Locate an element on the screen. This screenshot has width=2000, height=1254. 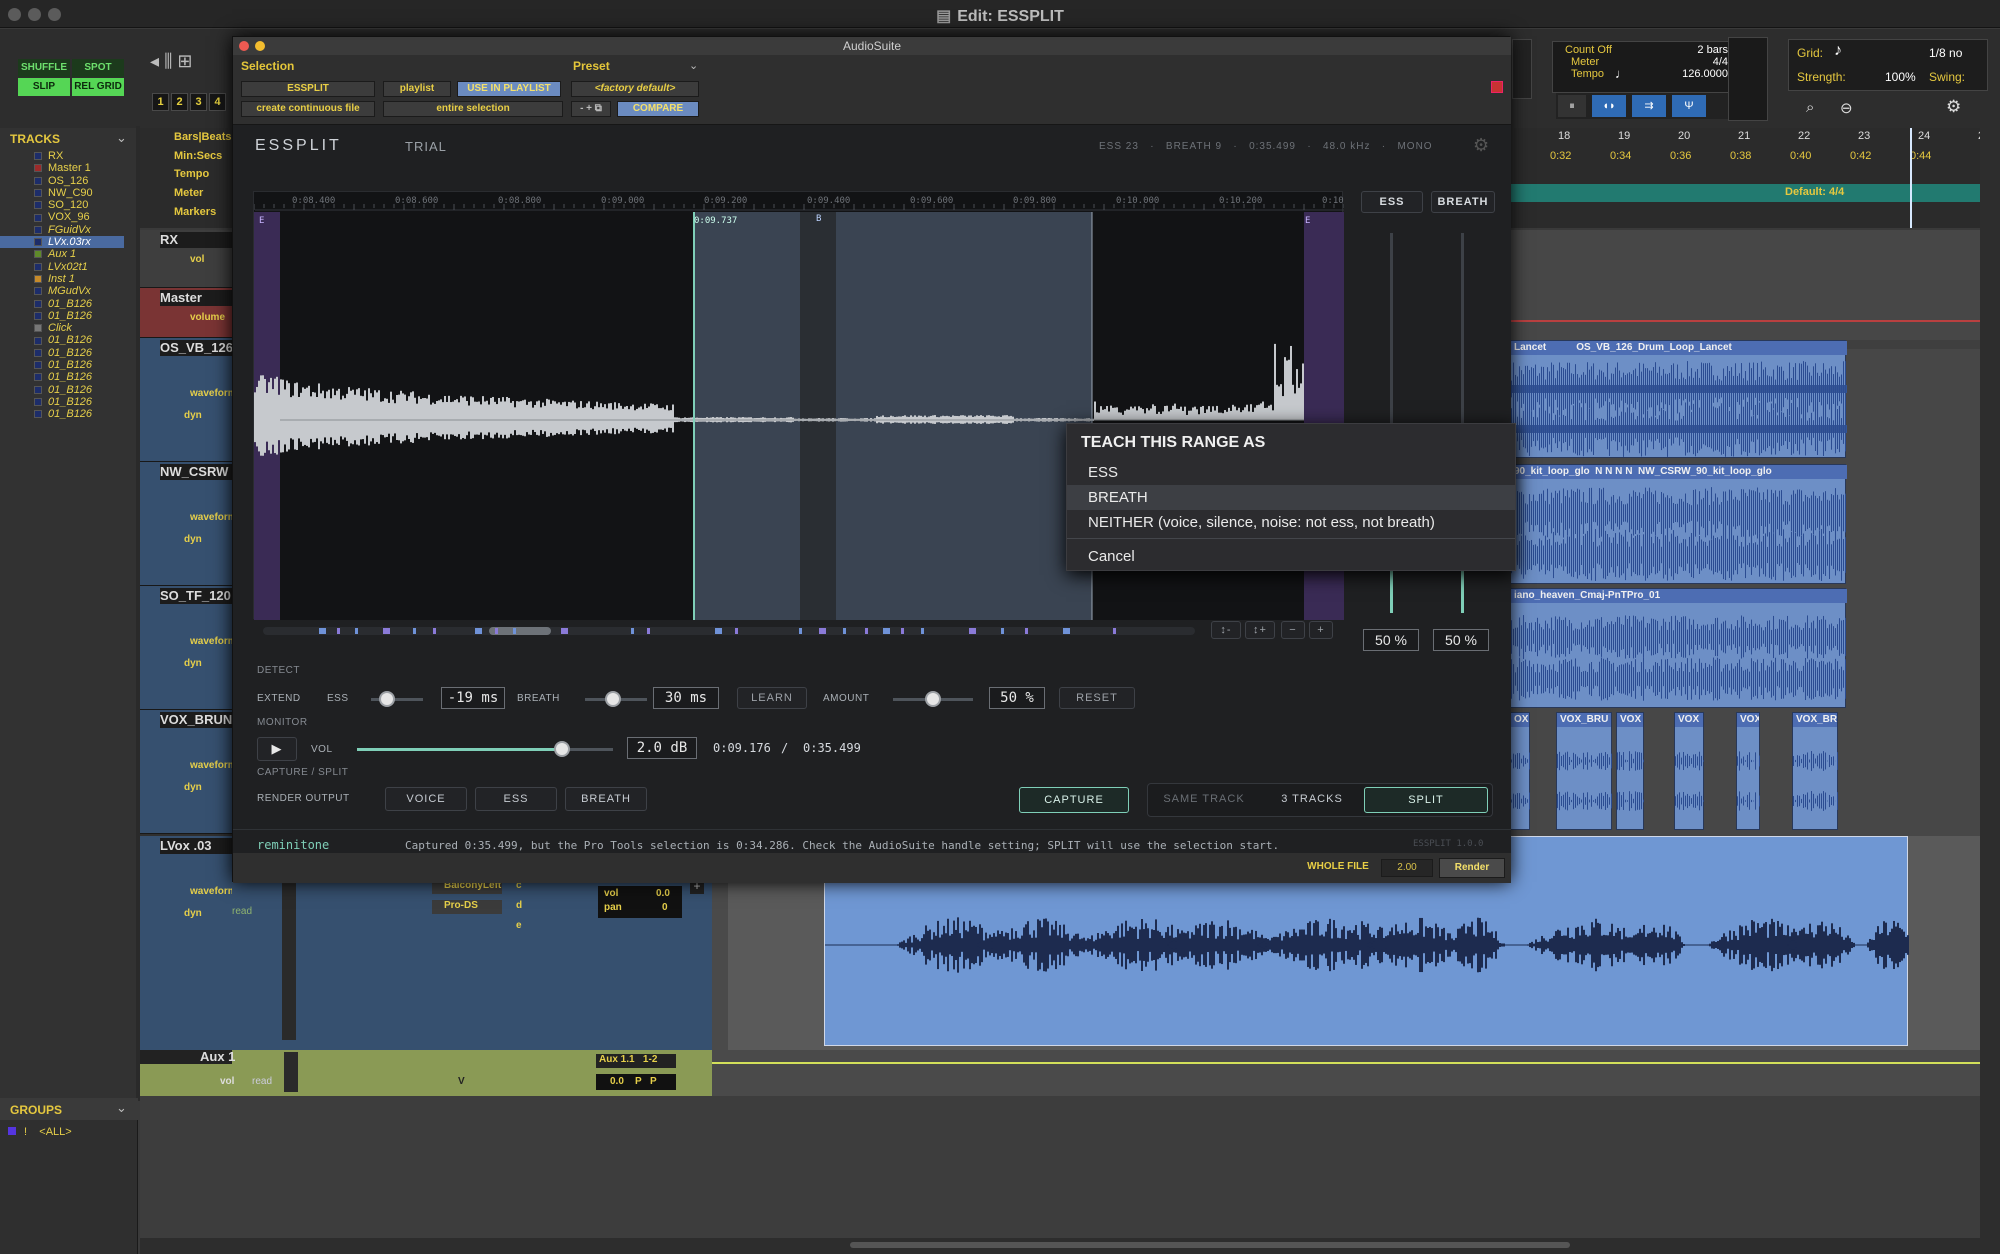
ess-extend-value: -19 ms is located at coordinates (473, 698).